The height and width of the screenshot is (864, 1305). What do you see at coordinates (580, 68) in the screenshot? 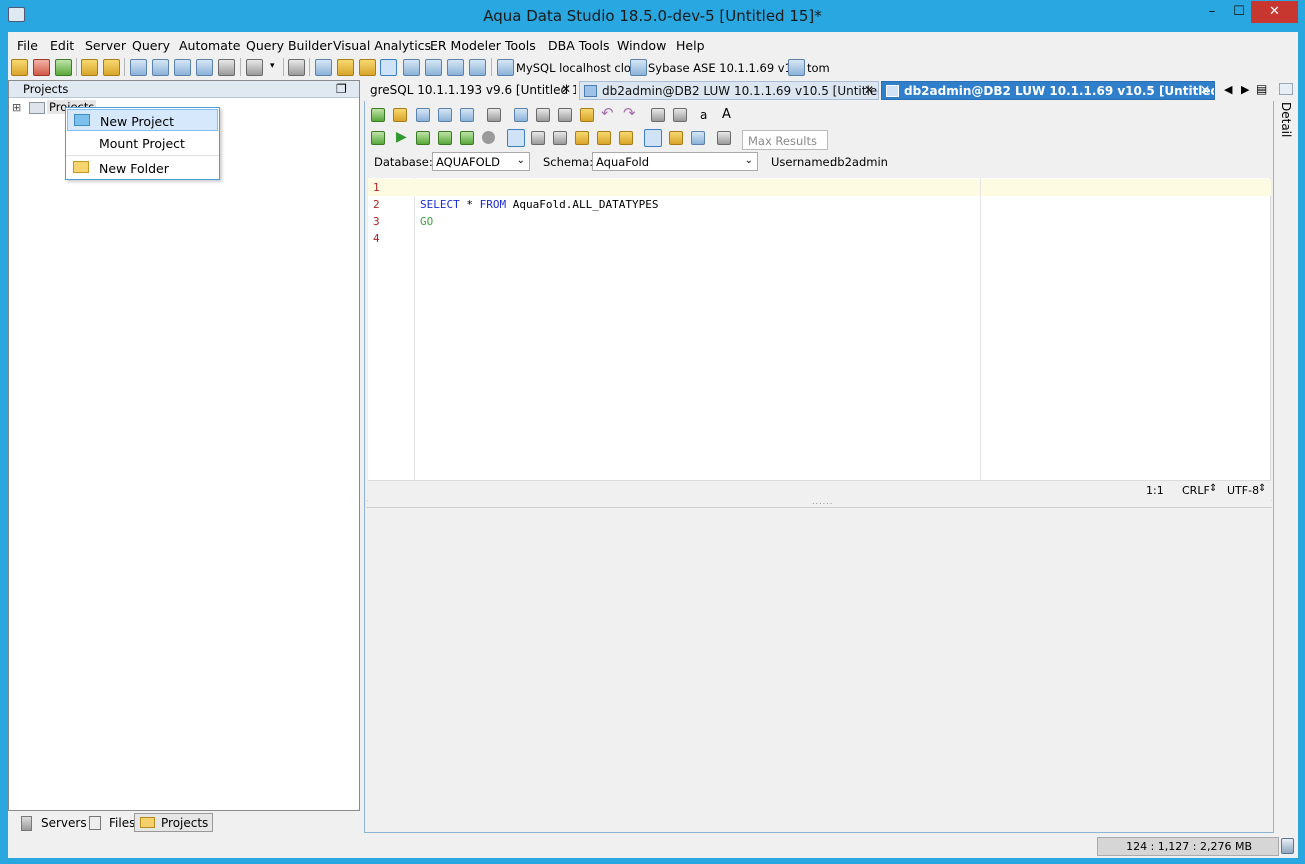
I see `toolbar-connection-mysql: MySQL localhost clone` at bounding box center [580, 68].